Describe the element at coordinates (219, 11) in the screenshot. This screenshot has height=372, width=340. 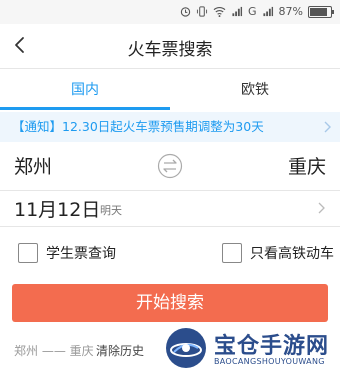
I see `wifi-icon` at that location.